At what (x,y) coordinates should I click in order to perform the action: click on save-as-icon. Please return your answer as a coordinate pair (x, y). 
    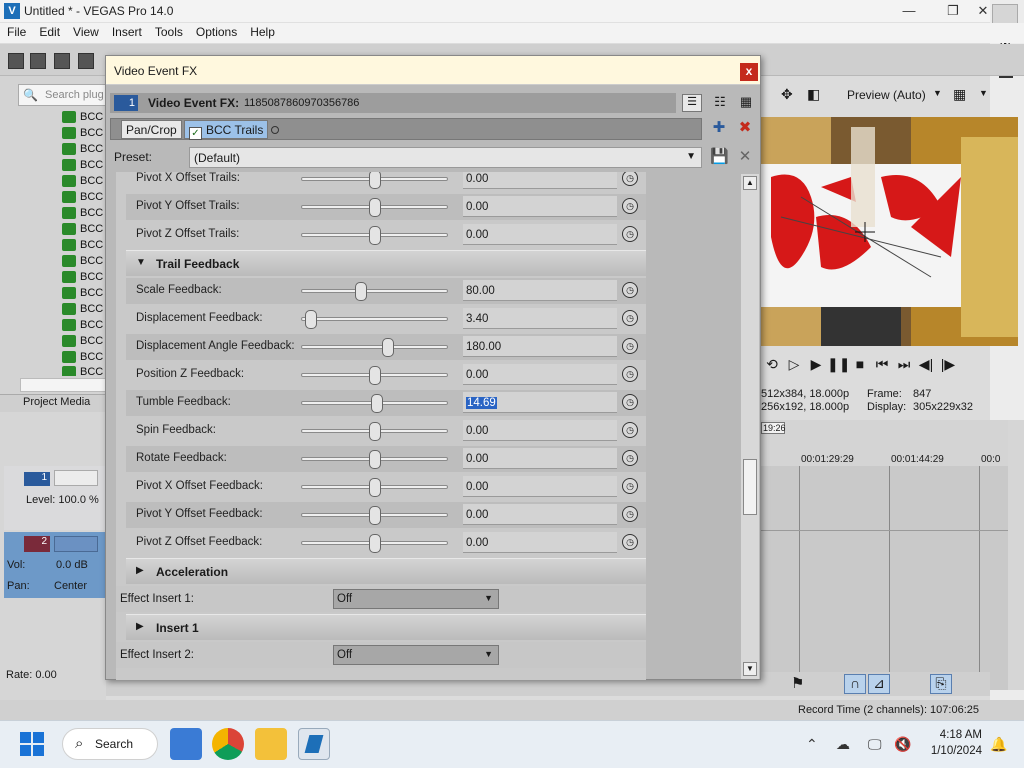
    Looking at the image, I should click on (86, 61).